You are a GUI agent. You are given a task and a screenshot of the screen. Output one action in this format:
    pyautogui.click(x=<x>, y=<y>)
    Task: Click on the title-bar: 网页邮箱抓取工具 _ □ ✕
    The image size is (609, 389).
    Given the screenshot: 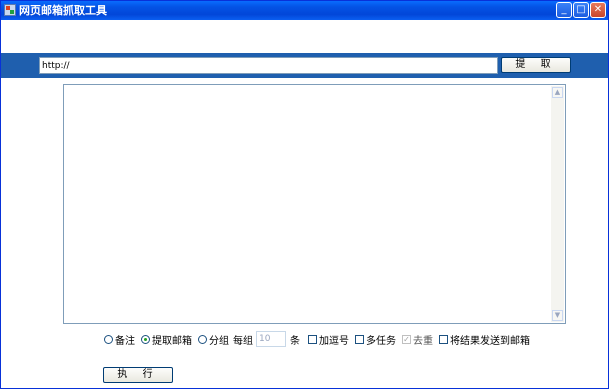 What is the action you would take?
    pyautogui.click(x=304, y=10)
    